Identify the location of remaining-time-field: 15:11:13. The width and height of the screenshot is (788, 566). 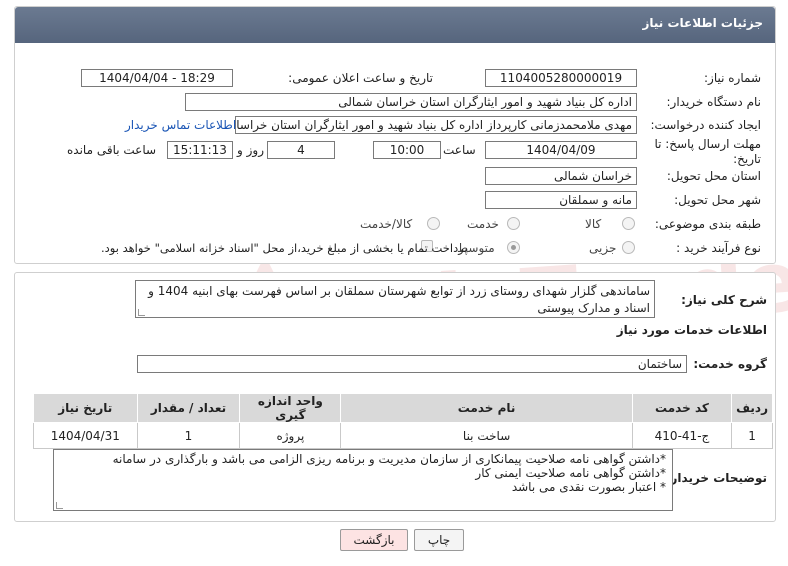
(200, 150).